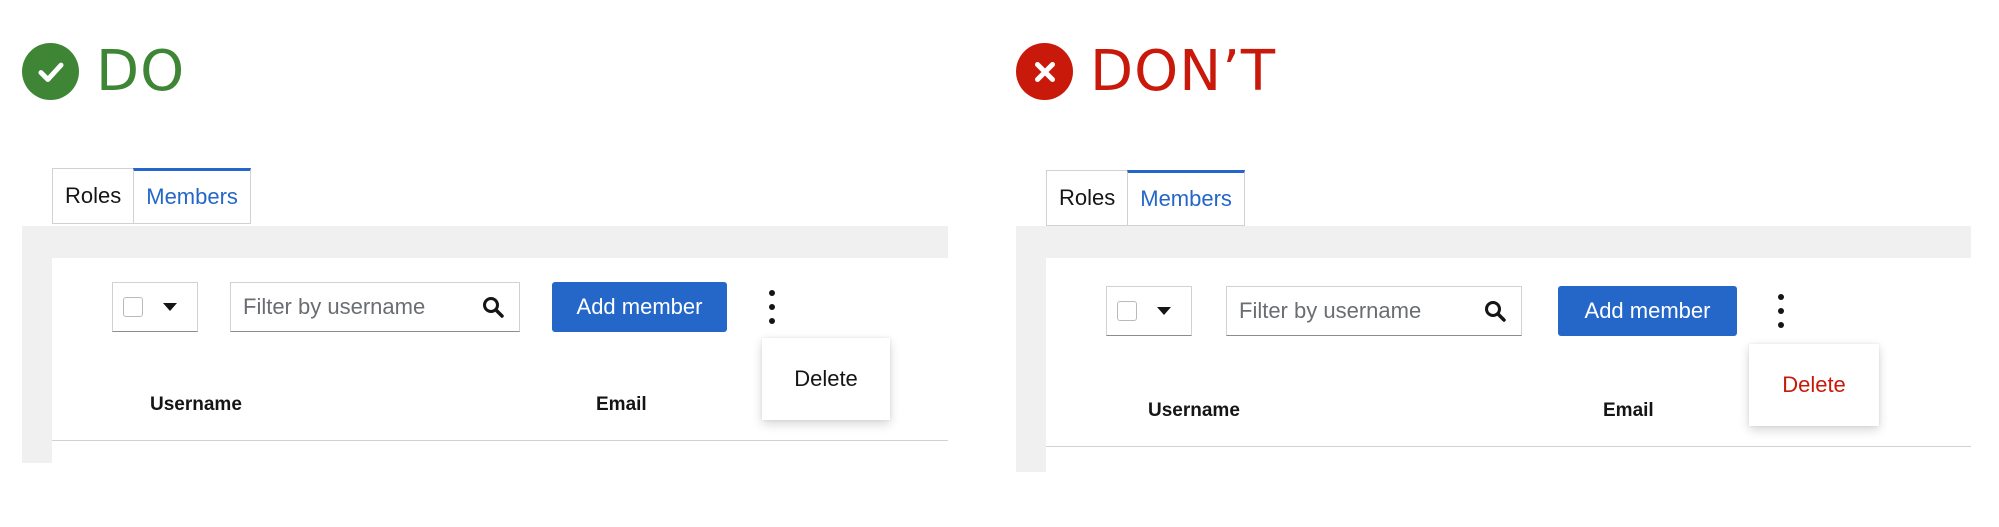  I want to click on times-circle-icon, so click(1044, 71).